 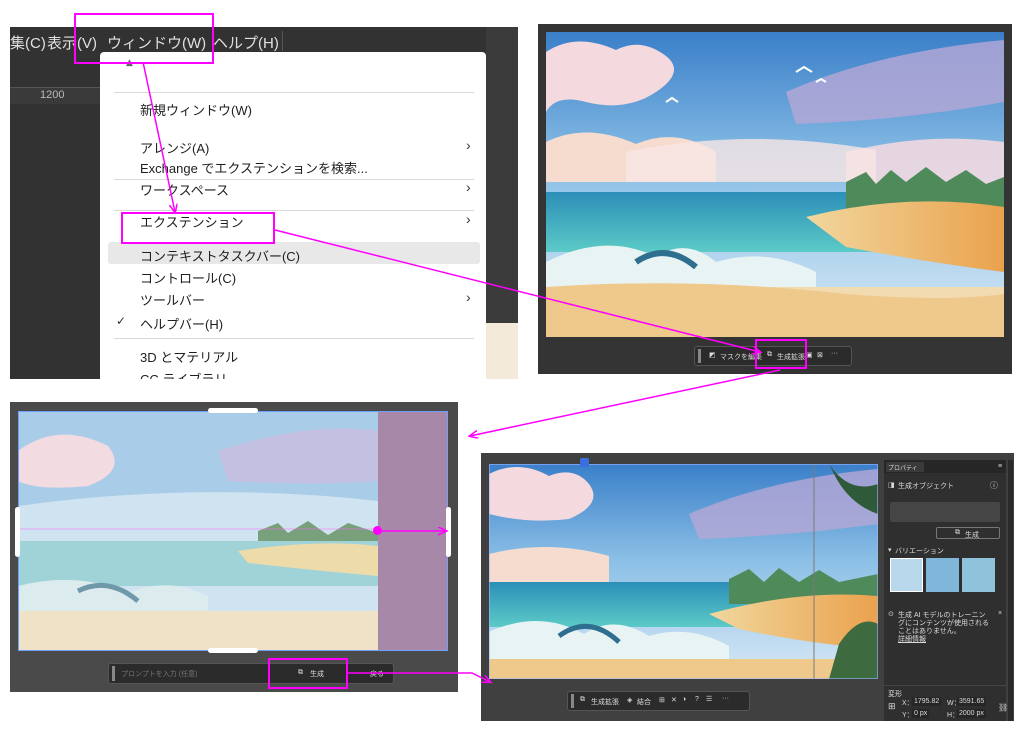 I want to click on arrow-taskbar-to-canvas, so click(x=625, y=402).